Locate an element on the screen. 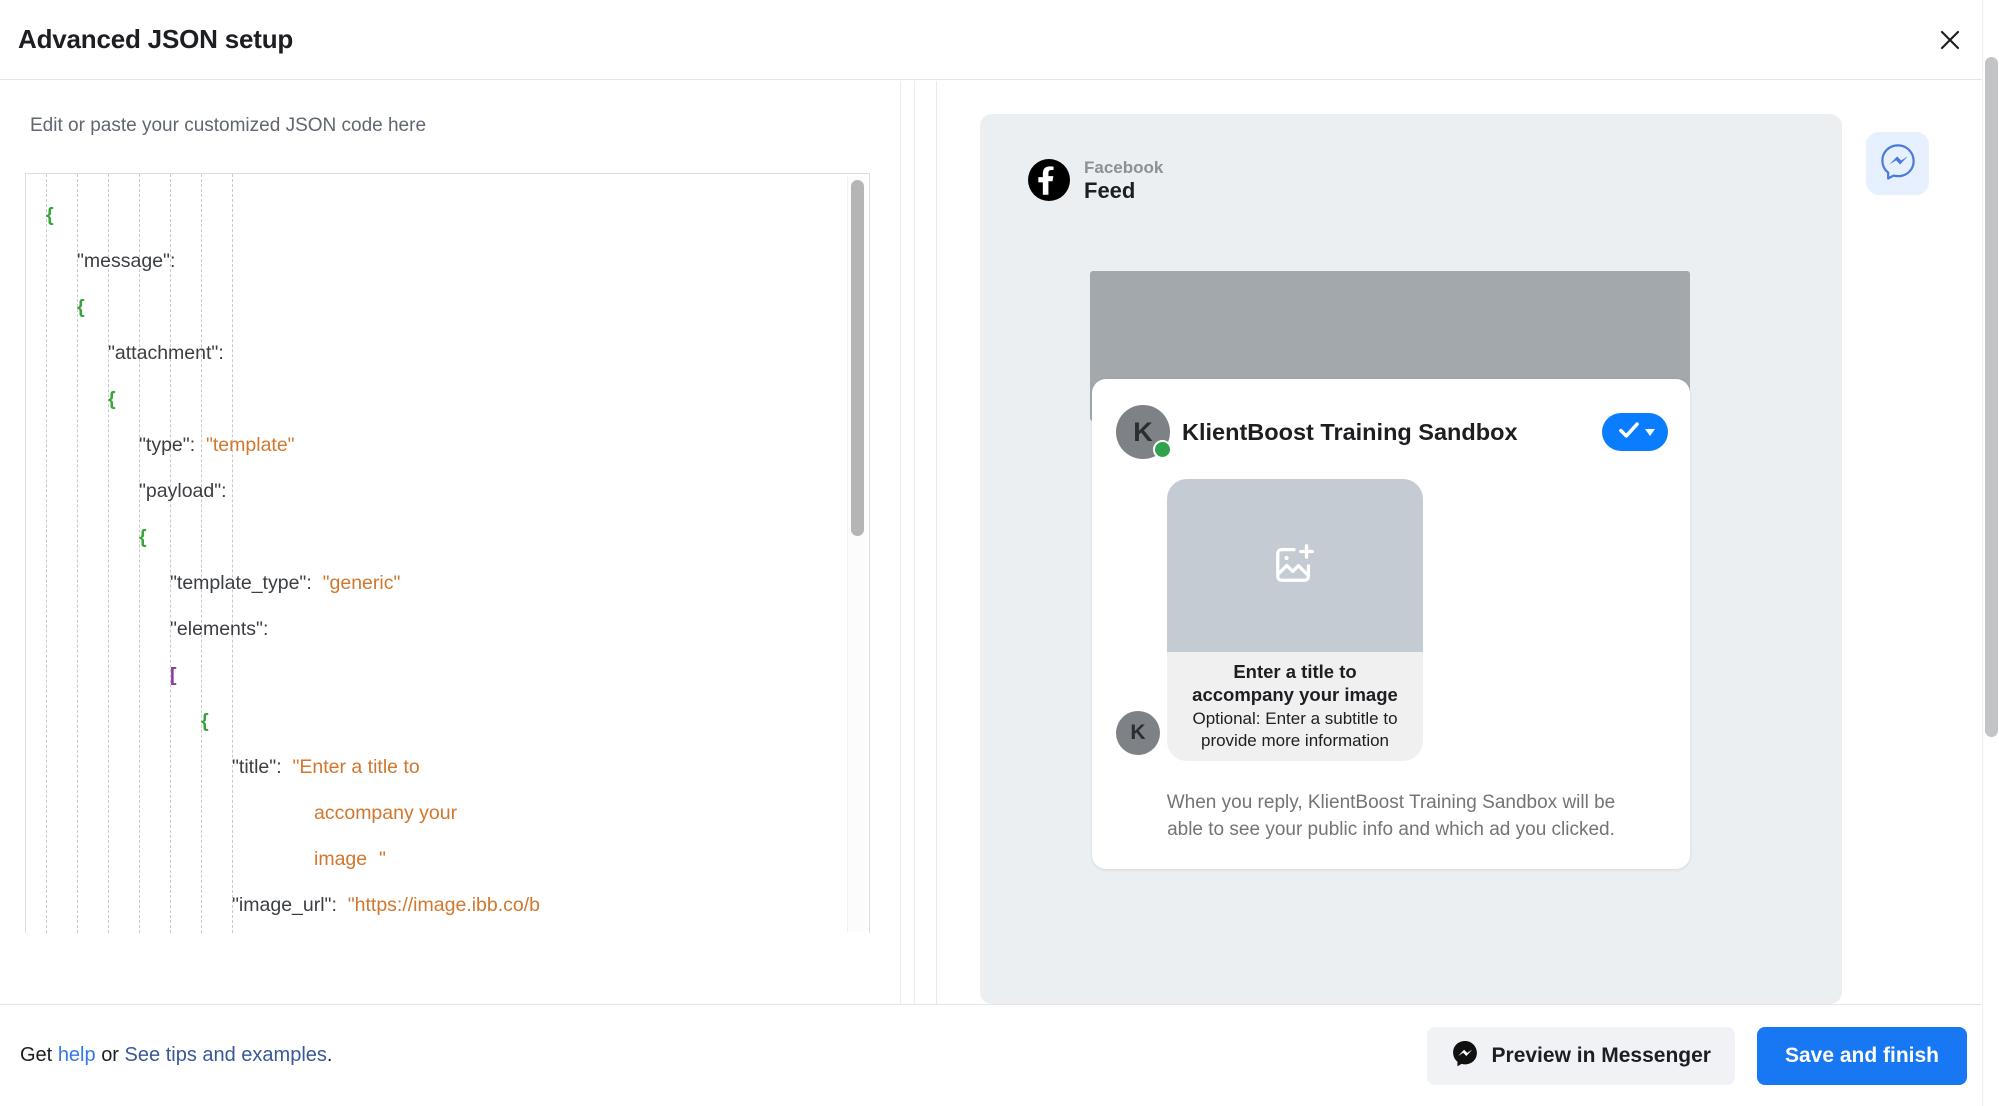  code-line: z5t6Q/placeholder.pn is located at coordinates (436, 930).